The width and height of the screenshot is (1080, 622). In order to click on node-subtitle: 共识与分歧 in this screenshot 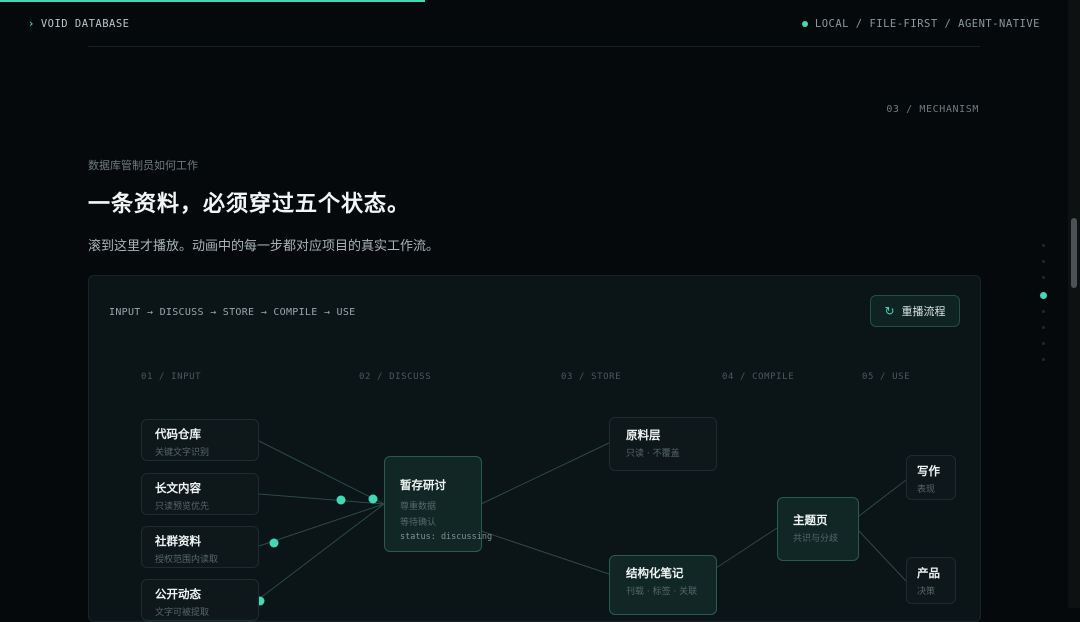, I will do `click(816, 539)`.